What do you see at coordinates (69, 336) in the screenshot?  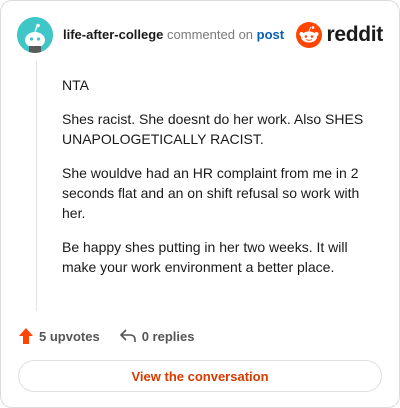 I see `upvote-count: 5 upvotes` at bounding box center [69, 336].